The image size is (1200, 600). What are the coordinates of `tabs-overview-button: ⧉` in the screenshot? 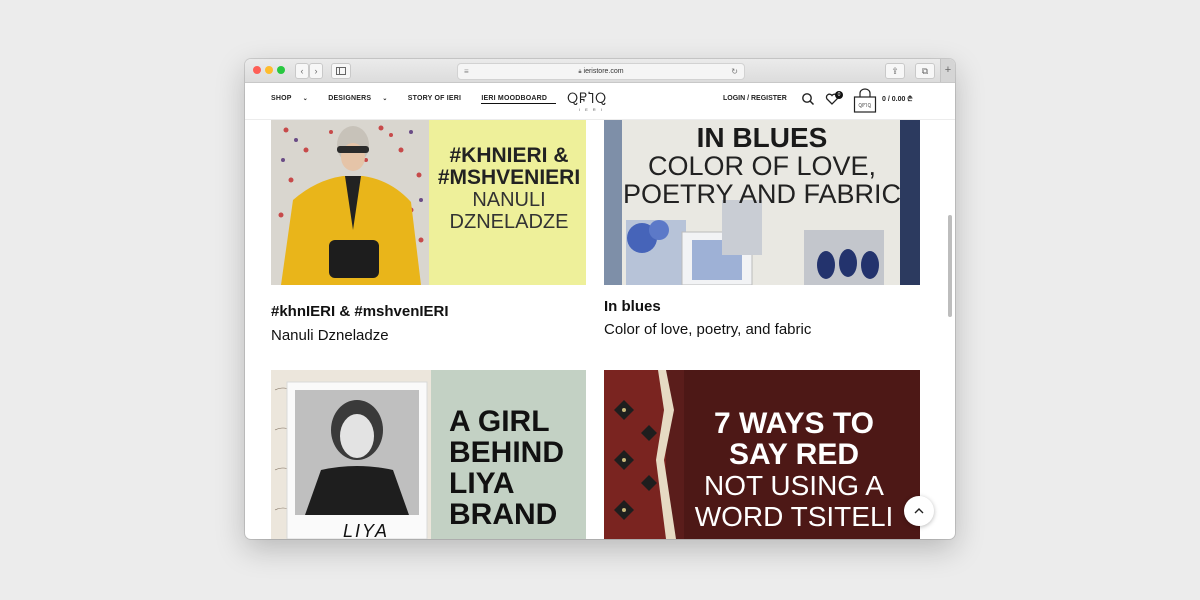 It's located at (925, 71).